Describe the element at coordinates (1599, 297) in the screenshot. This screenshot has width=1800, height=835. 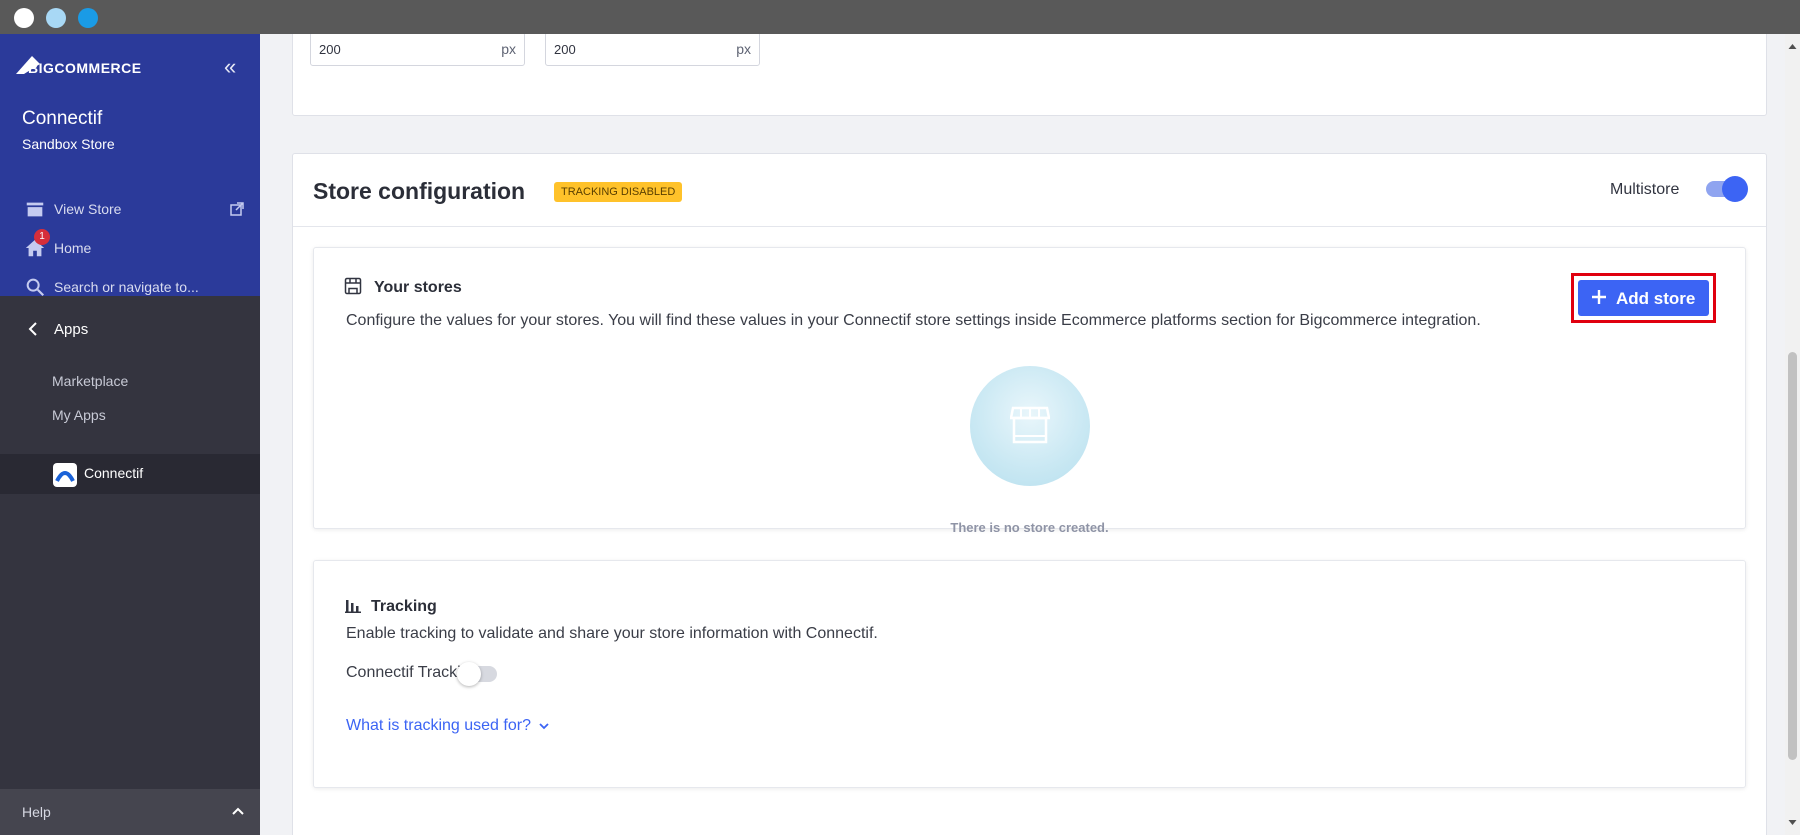
I see `plus-icon` at that location.